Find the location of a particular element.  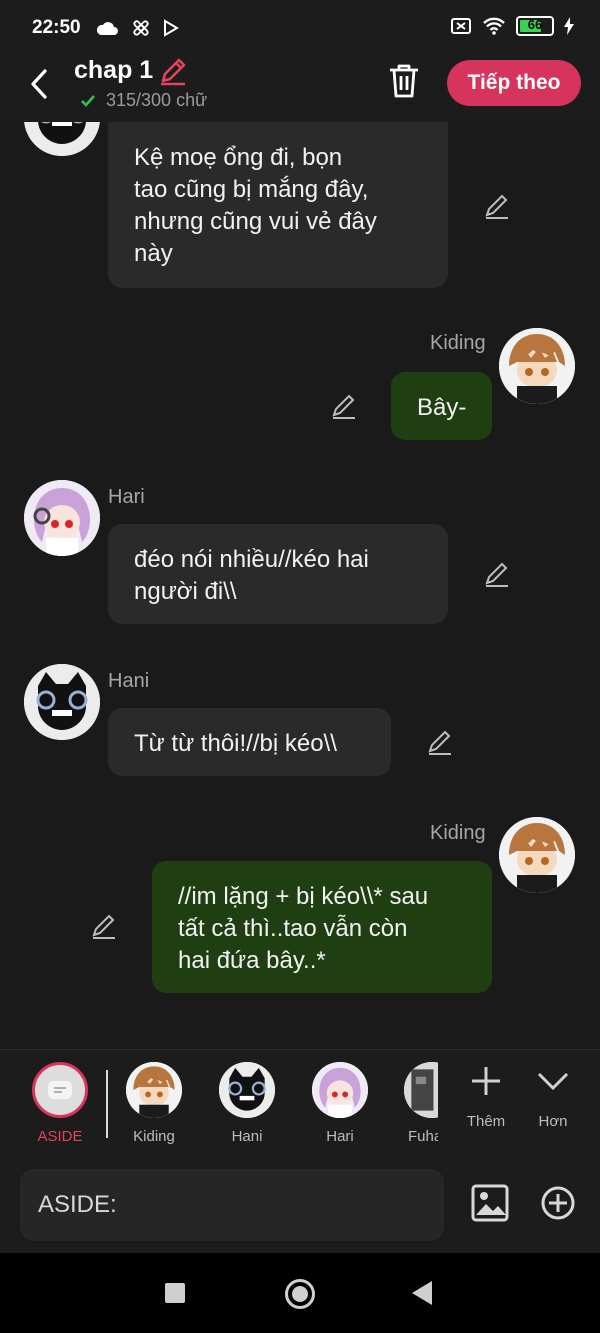

top-app-bar: chap 1 315/300 chữ Tiếp theo is located at coordinates (300, 89).